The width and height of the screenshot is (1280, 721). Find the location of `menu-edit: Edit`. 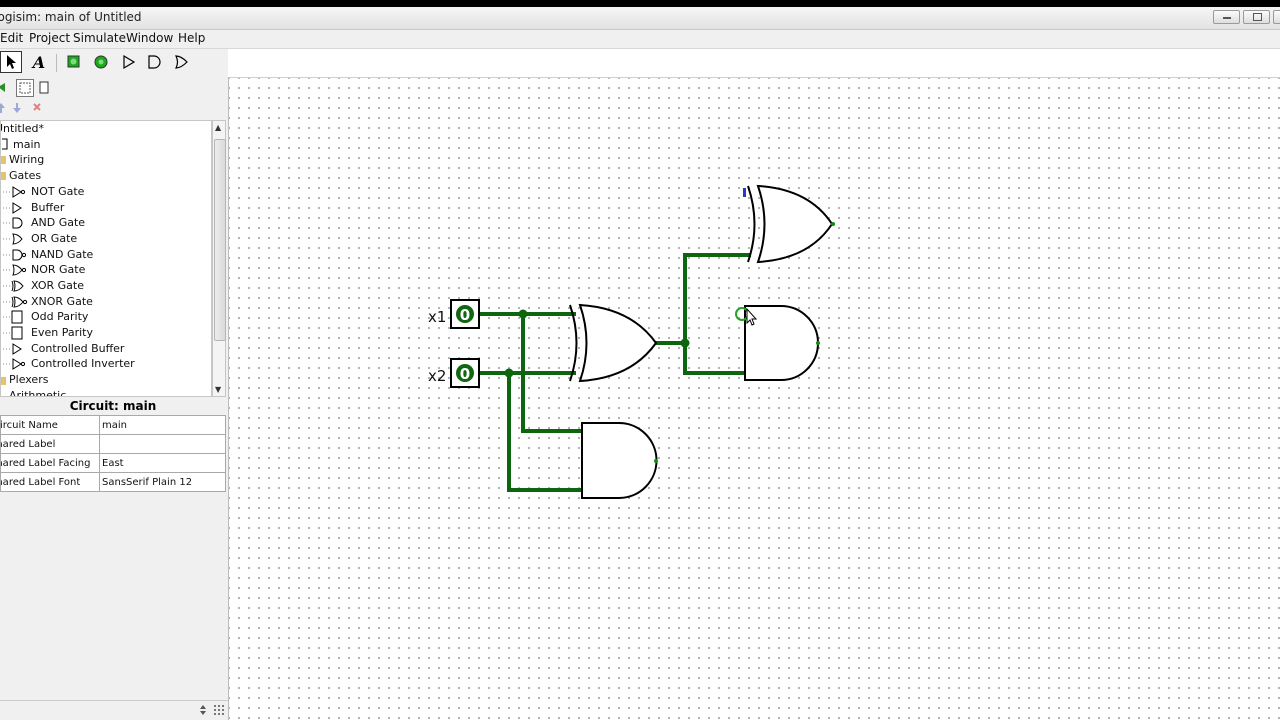

menu-edit: Edit is located at coordinates (11, 38).